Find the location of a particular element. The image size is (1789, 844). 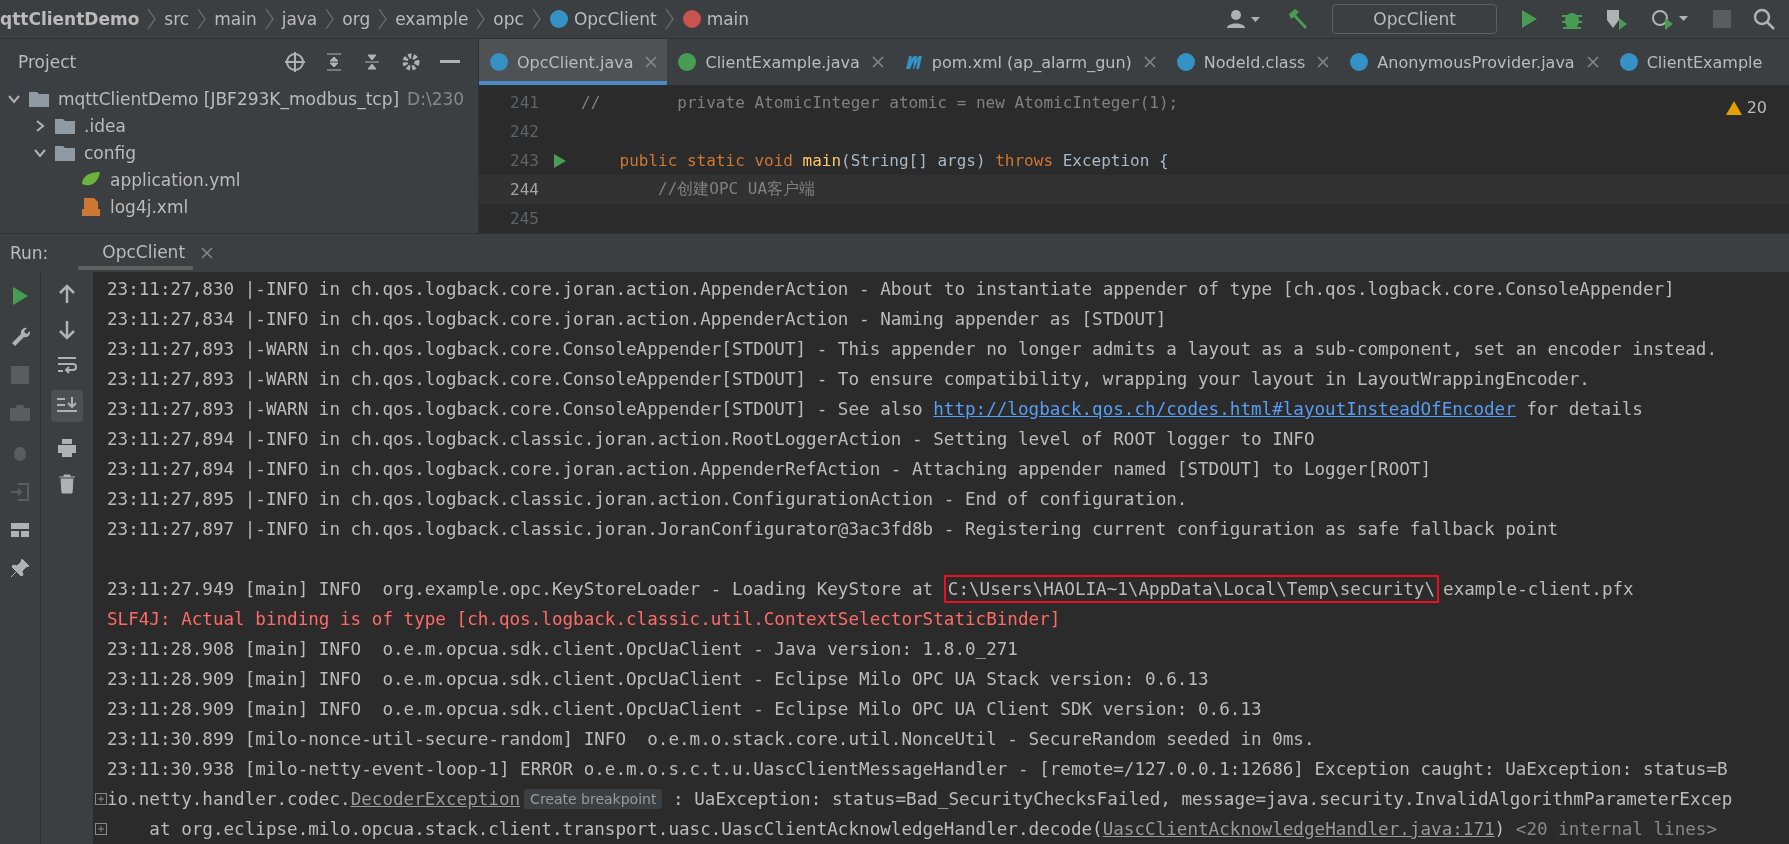

console-text: 23:11:27,830 |-INFO in ch.qos.logback.core.joran.action.AppenderAction - About to instantiate appender of type [ch.qos.logback.core.ConsoleAppender] is located at coordinates (891, 289).